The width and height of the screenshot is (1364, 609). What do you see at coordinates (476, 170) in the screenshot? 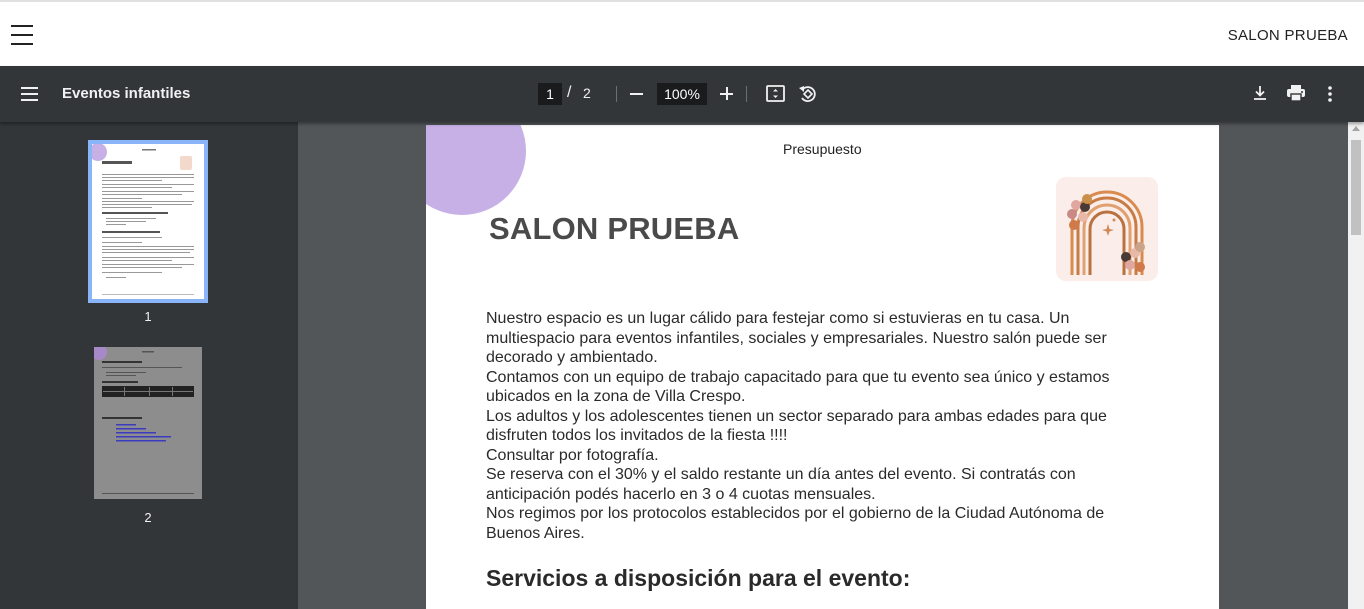
I see `decorative-circle` at bounding box center [476, 170].